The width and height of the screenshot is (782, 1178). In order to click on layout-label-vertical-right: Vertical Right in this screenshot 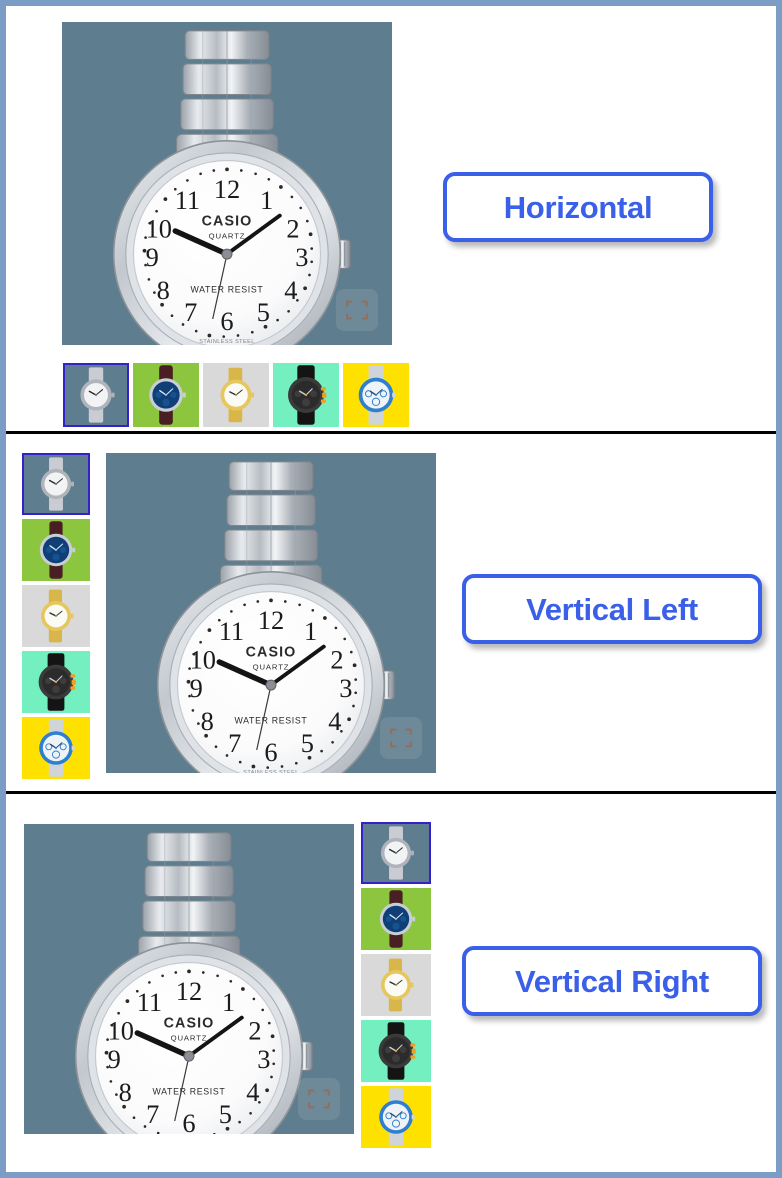, I will do `click(612, 981)`.